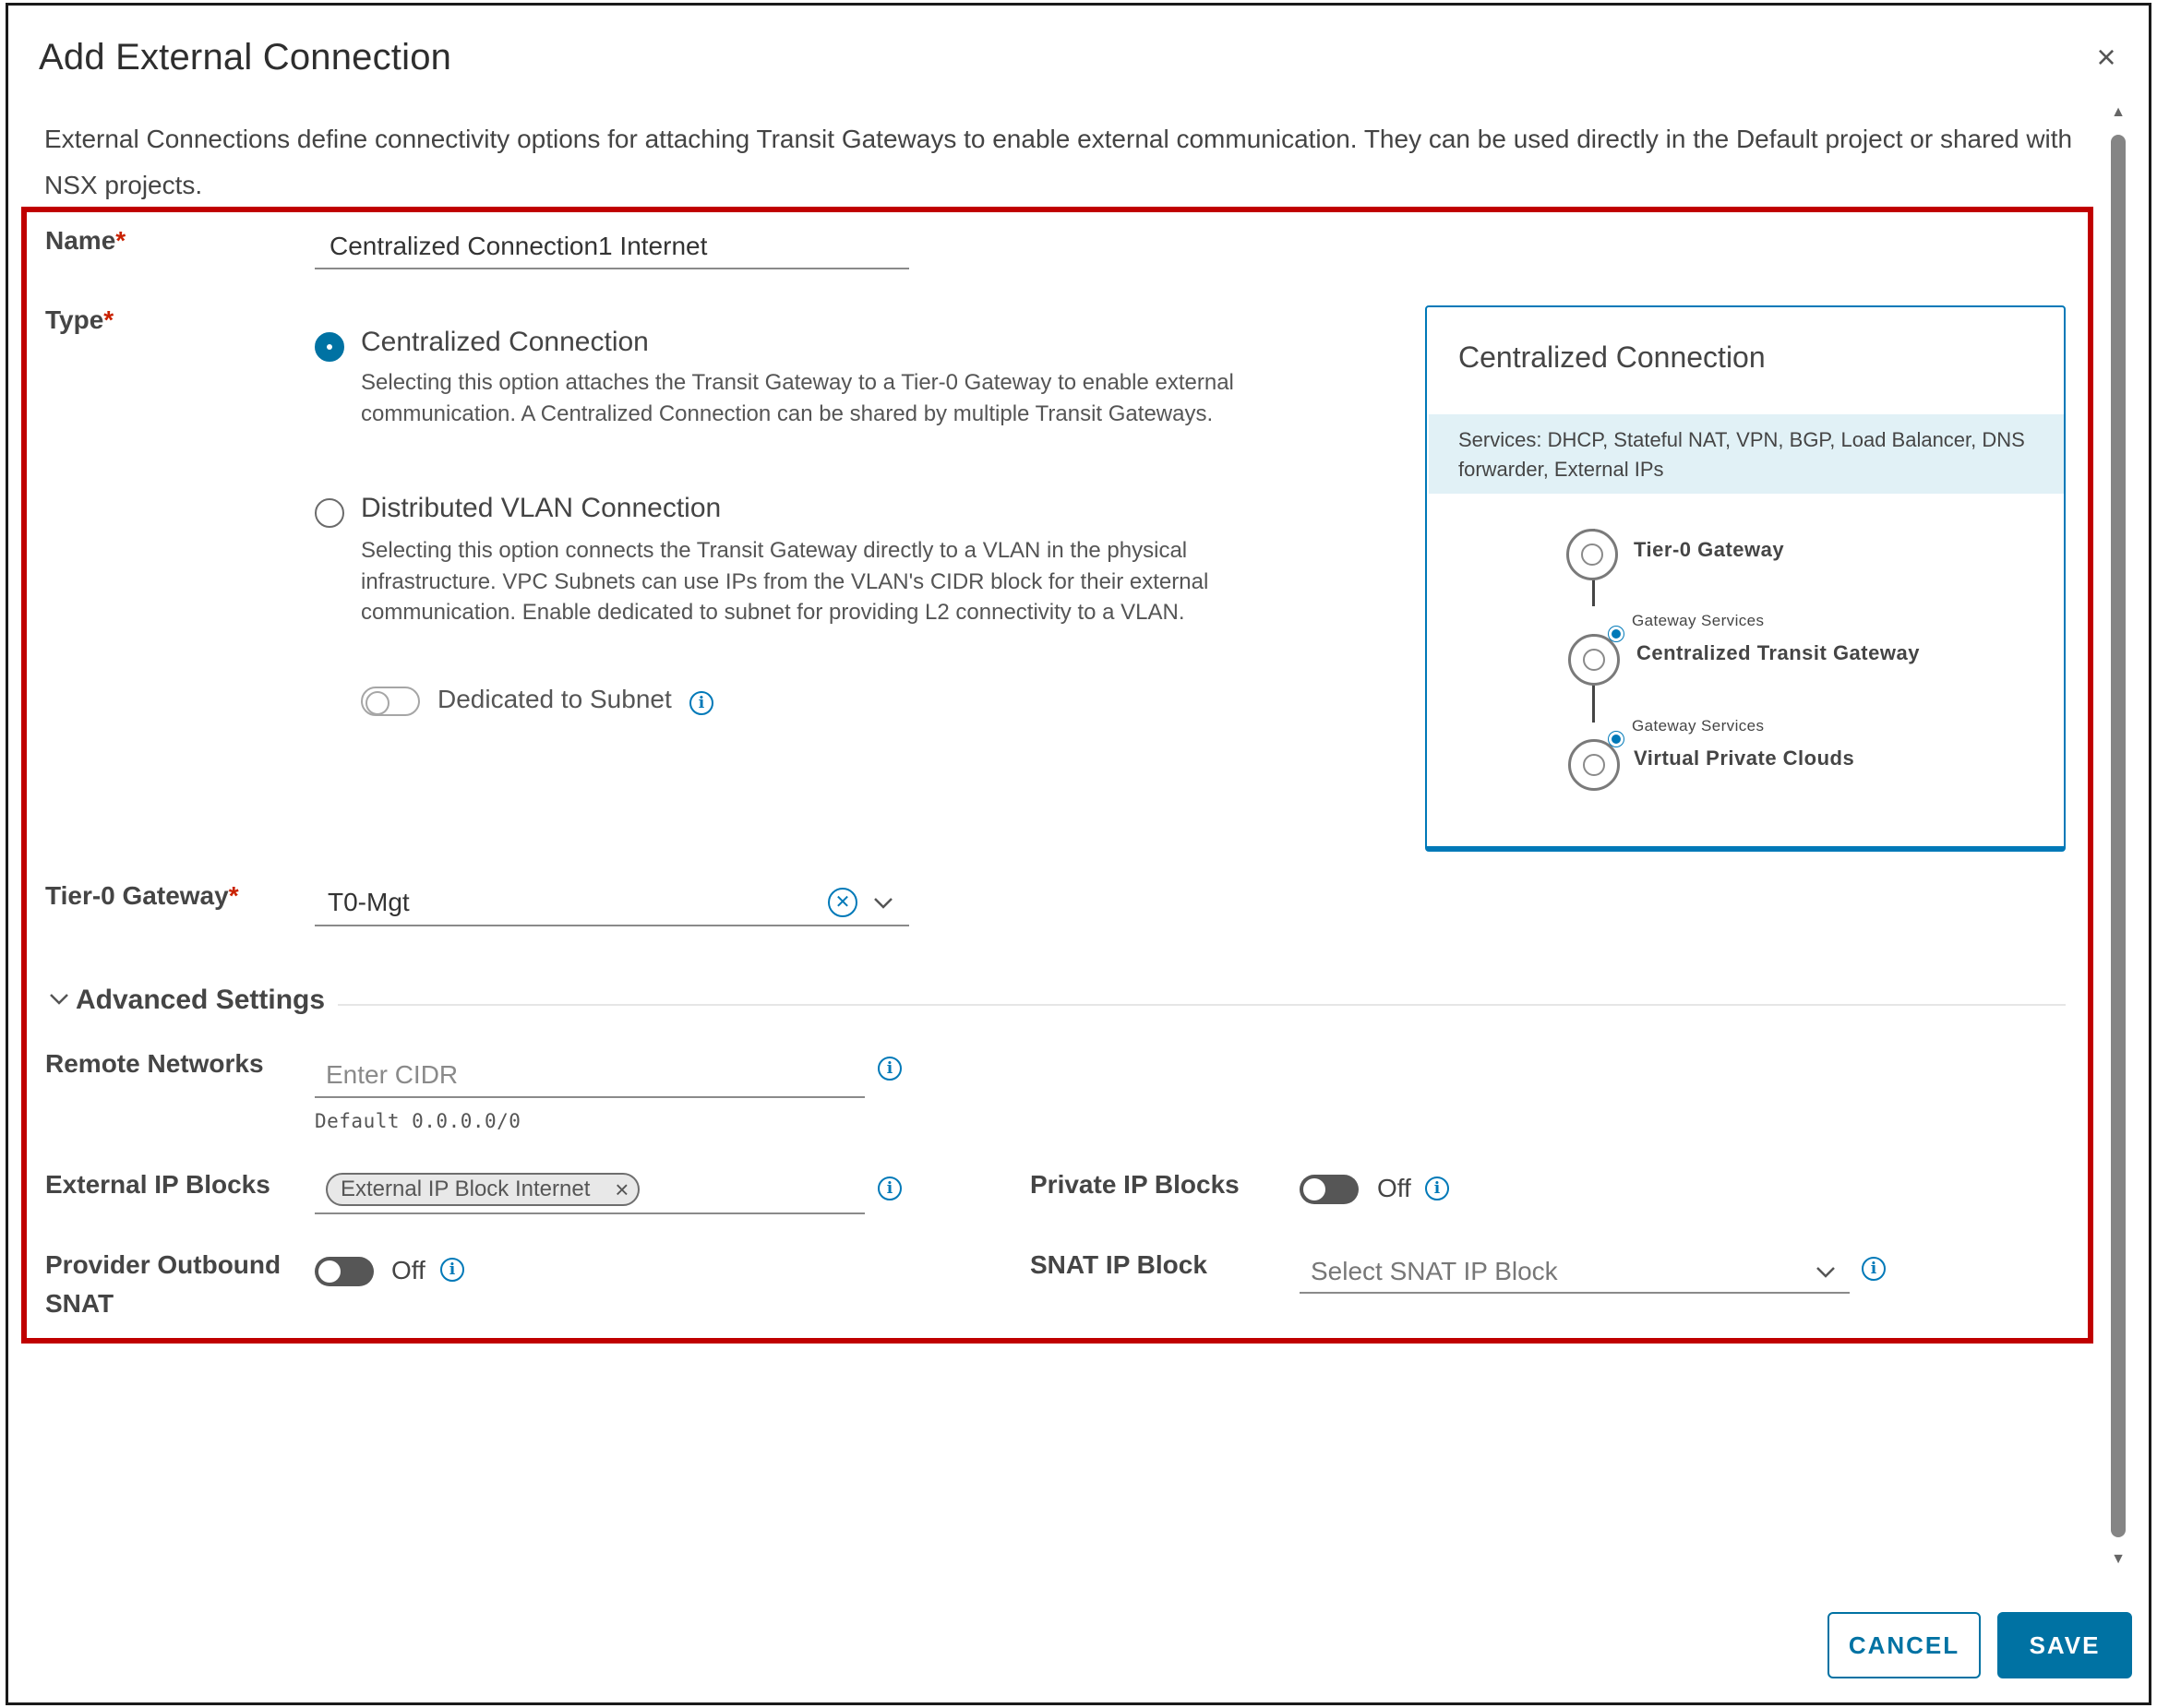 This screenshot has height=1708, width=2157. I want to click on dialog-title: Add External Connection, so click(245, 57).